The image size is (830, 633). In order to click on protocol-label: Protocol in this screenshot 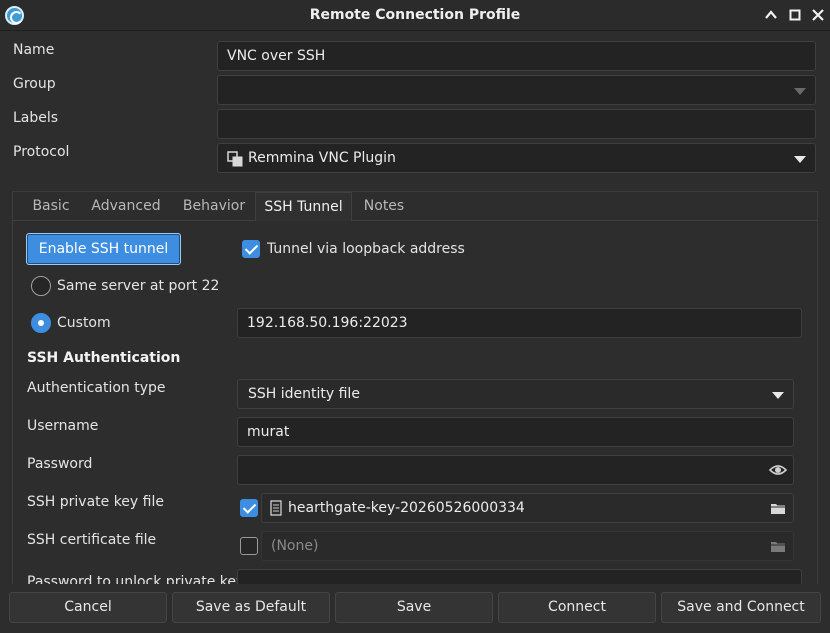, I will do `click(41, 152)`.